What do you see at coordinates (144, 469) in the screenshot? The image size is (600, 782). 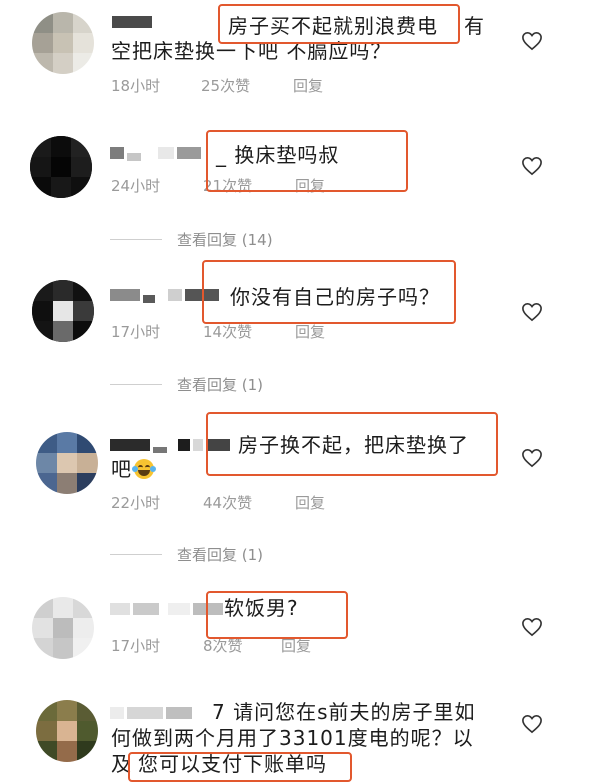 I see `laughing-tears-emoji-icon` at bounding box center [144, 469].